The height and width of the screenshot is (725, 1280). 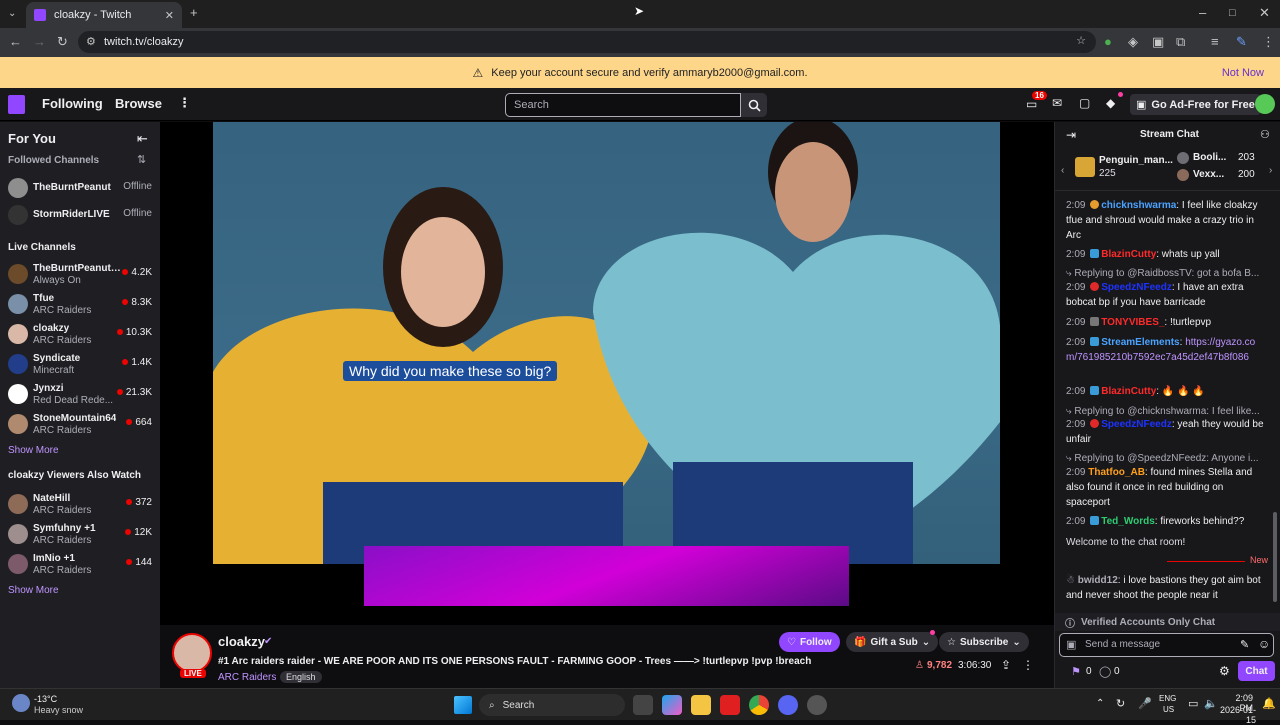 What do you see at coordinates (80, 274) in the screenshot?
I see `sidebar-item-live: TheBurntPeanut_... Always On 4.2K` at bounding box center [80, 274].